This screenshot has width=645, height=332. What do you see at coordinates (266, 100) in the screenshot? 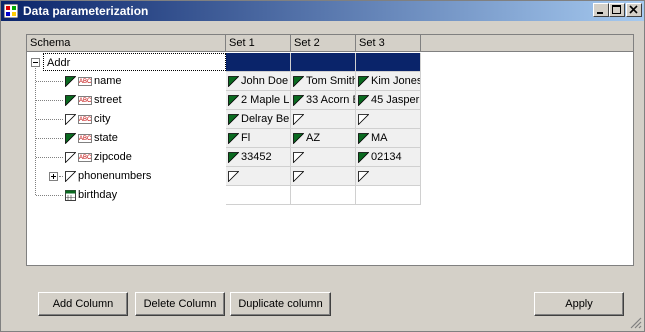
I see `cell-value: 2 Maple Ln` at bounding box center [266, 100].